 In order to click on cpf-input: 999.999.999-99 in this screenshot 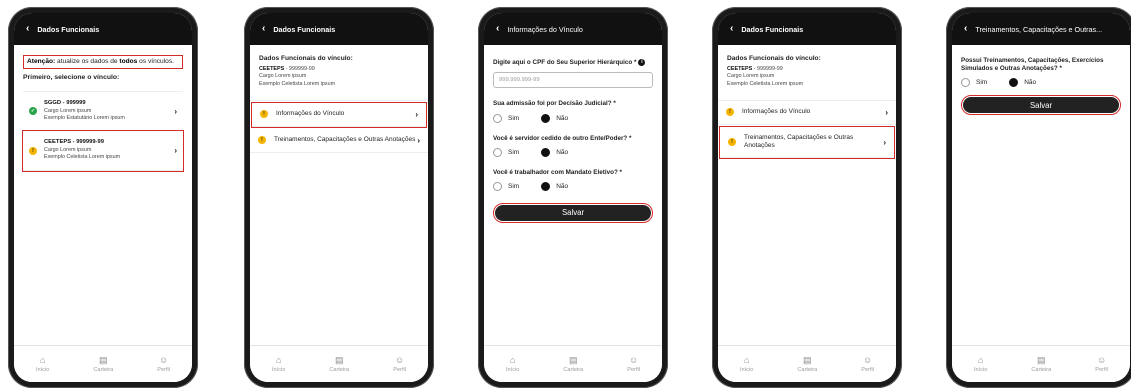, I will do `click(573, 80)`.